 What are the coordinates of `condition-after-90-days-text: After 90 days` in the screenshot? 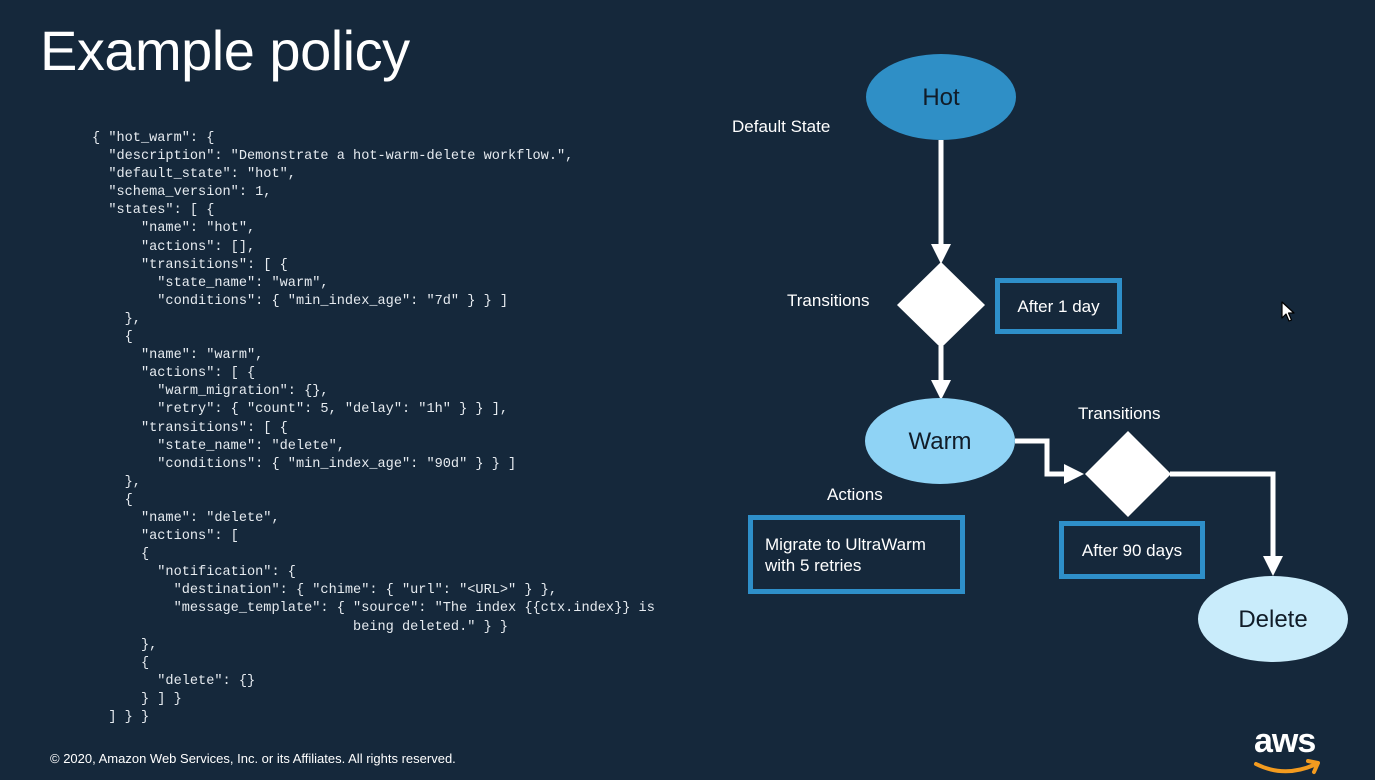 It's located at (1132, 550).